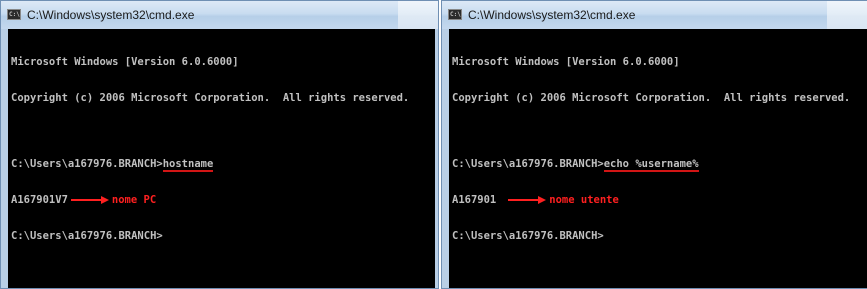  Describe the element at coordinates (39, 200) in the screenshot. I see `command-output: A167901V7` at that location.